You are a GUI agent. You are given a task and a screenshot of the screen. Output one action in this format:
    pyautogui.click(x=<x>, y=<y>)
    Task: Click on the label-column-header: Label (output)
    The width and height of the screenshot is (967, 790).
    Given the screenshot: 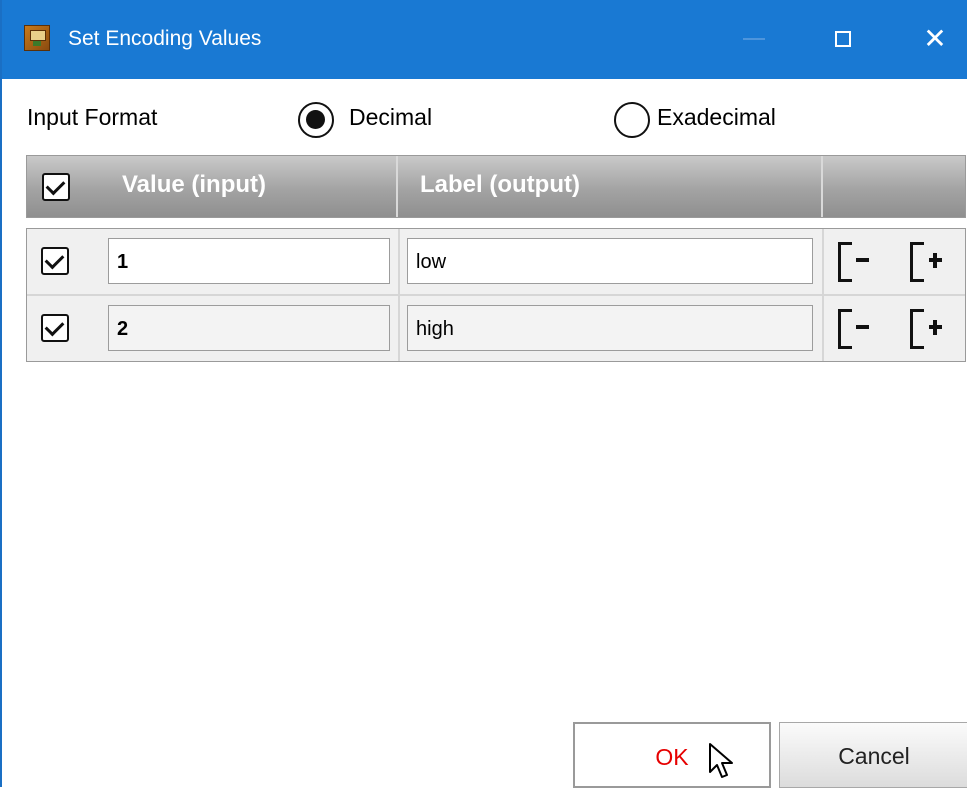 What is the action you would take?
    pyautogui.click(x=500, y=184)
    